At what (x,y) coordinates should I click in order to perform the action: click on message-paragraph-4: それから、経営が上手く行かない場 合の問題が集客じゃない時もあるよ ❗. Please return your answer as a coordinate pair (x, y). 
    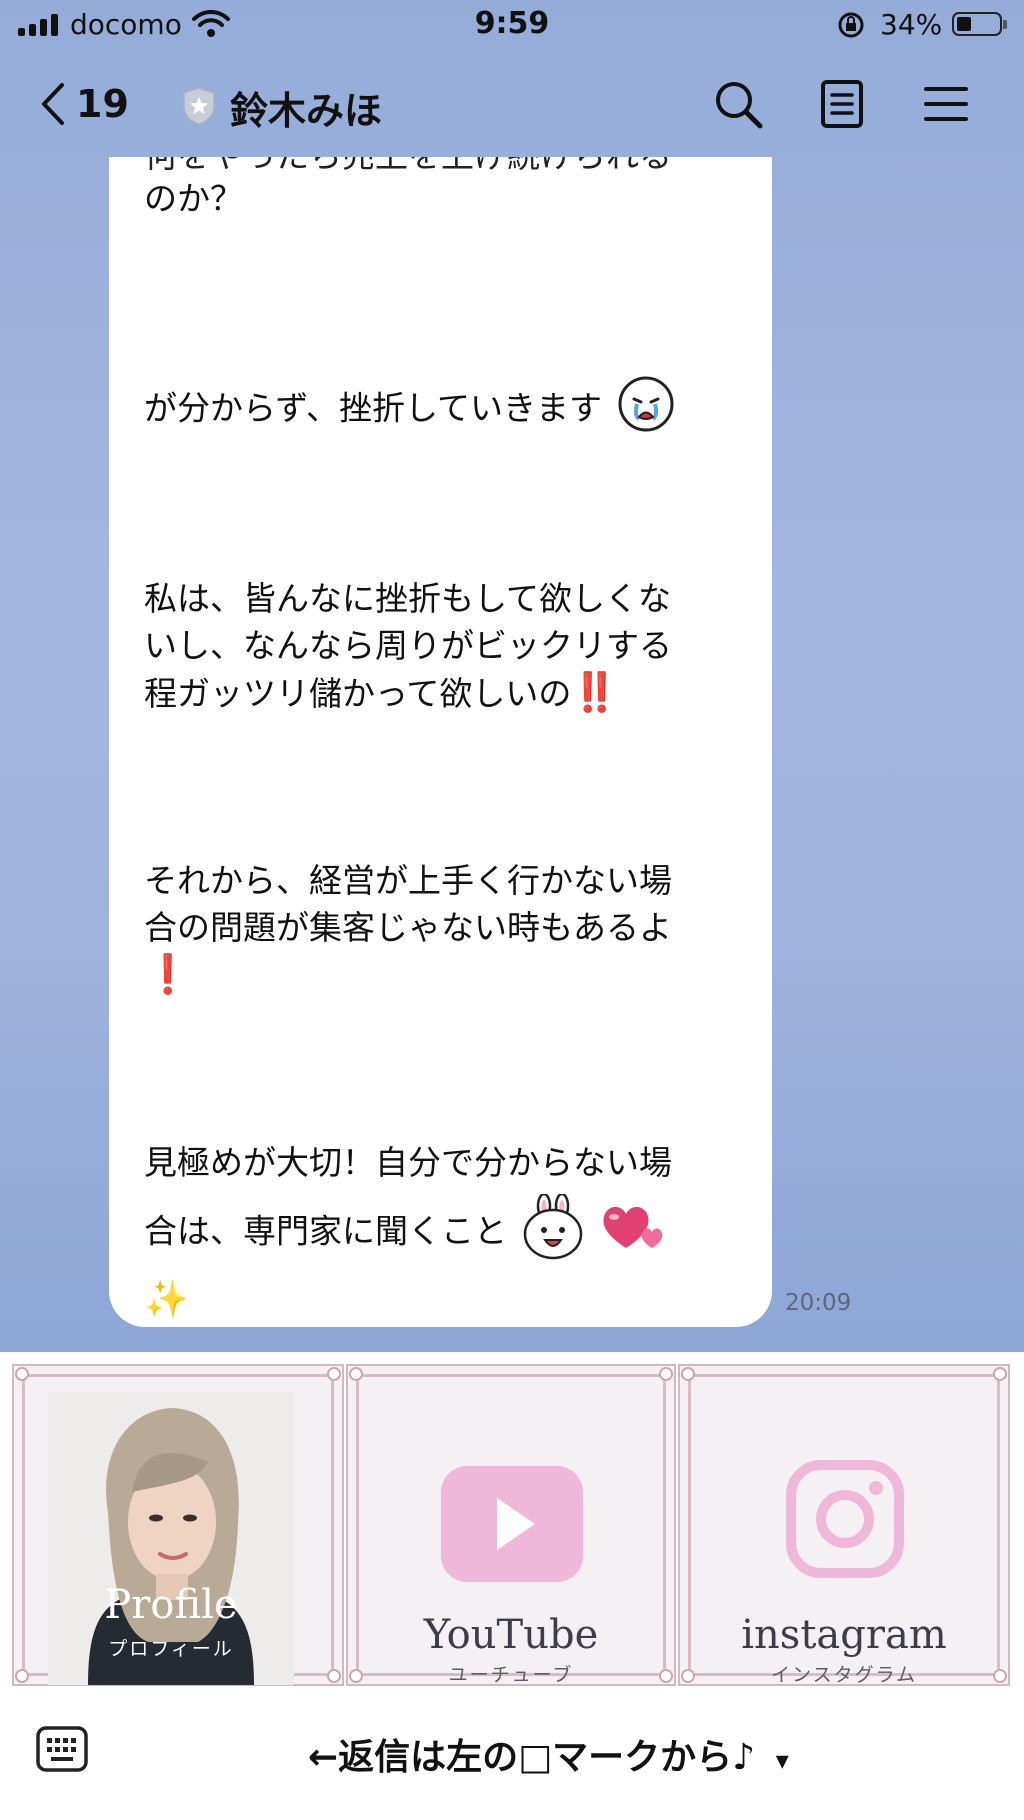
    Looking at the image, I should click on (444, 928).